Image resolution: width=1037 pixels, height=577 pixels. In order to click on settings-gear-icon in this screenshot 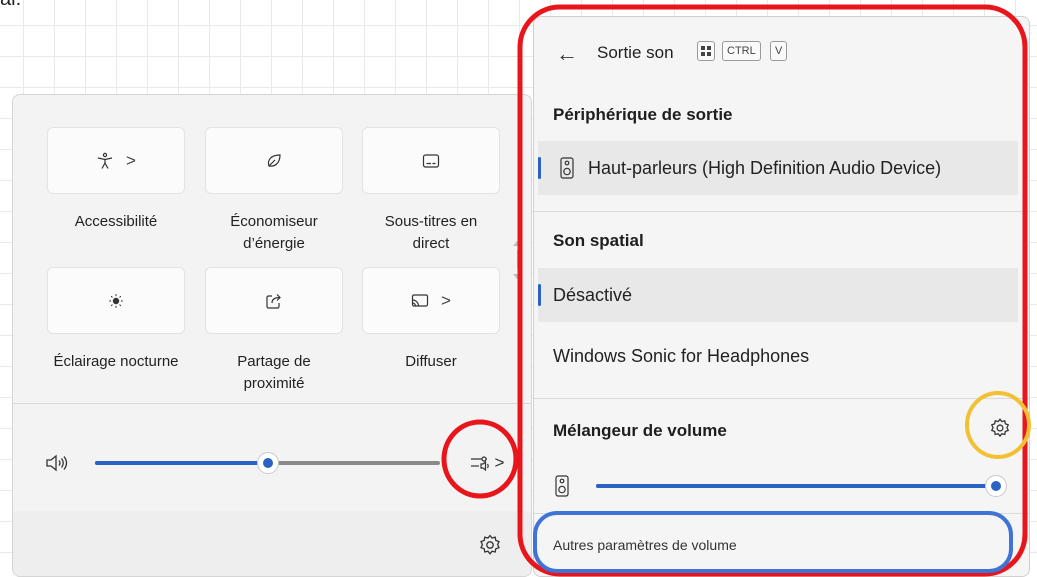, I will do `click(490, 545)`.